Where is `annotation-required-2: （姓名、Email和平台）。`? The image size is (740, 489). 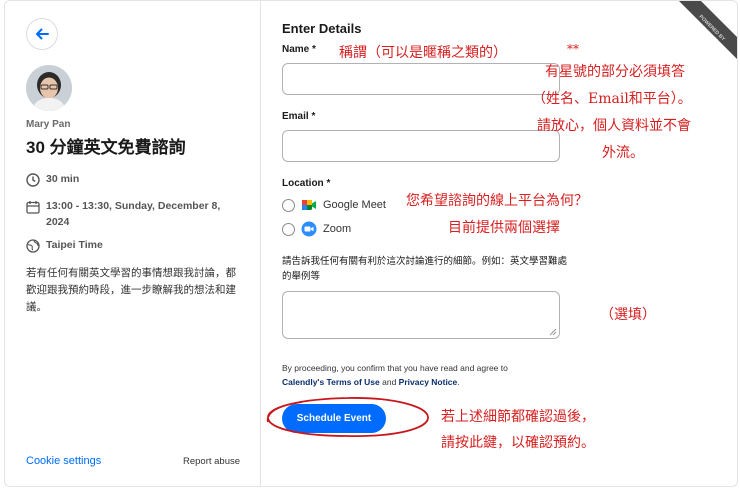 annotation-required-2: （姓名、Email和平台）。 is located at coordinates (612, 99).